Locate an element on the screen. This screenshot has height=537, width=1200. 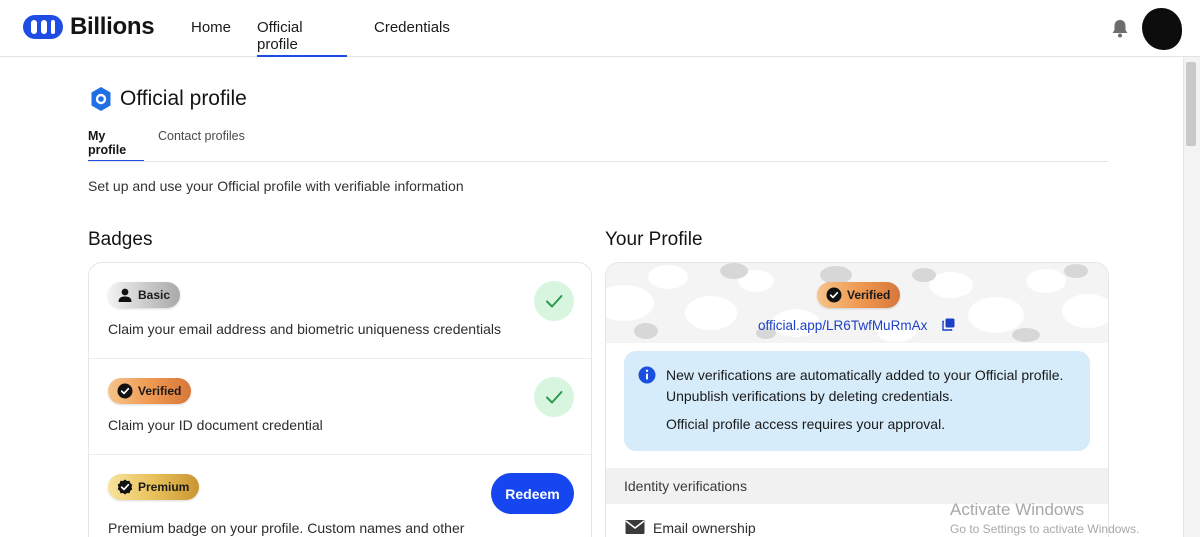
brand-name: Billions is located at coordinates (112, 26).